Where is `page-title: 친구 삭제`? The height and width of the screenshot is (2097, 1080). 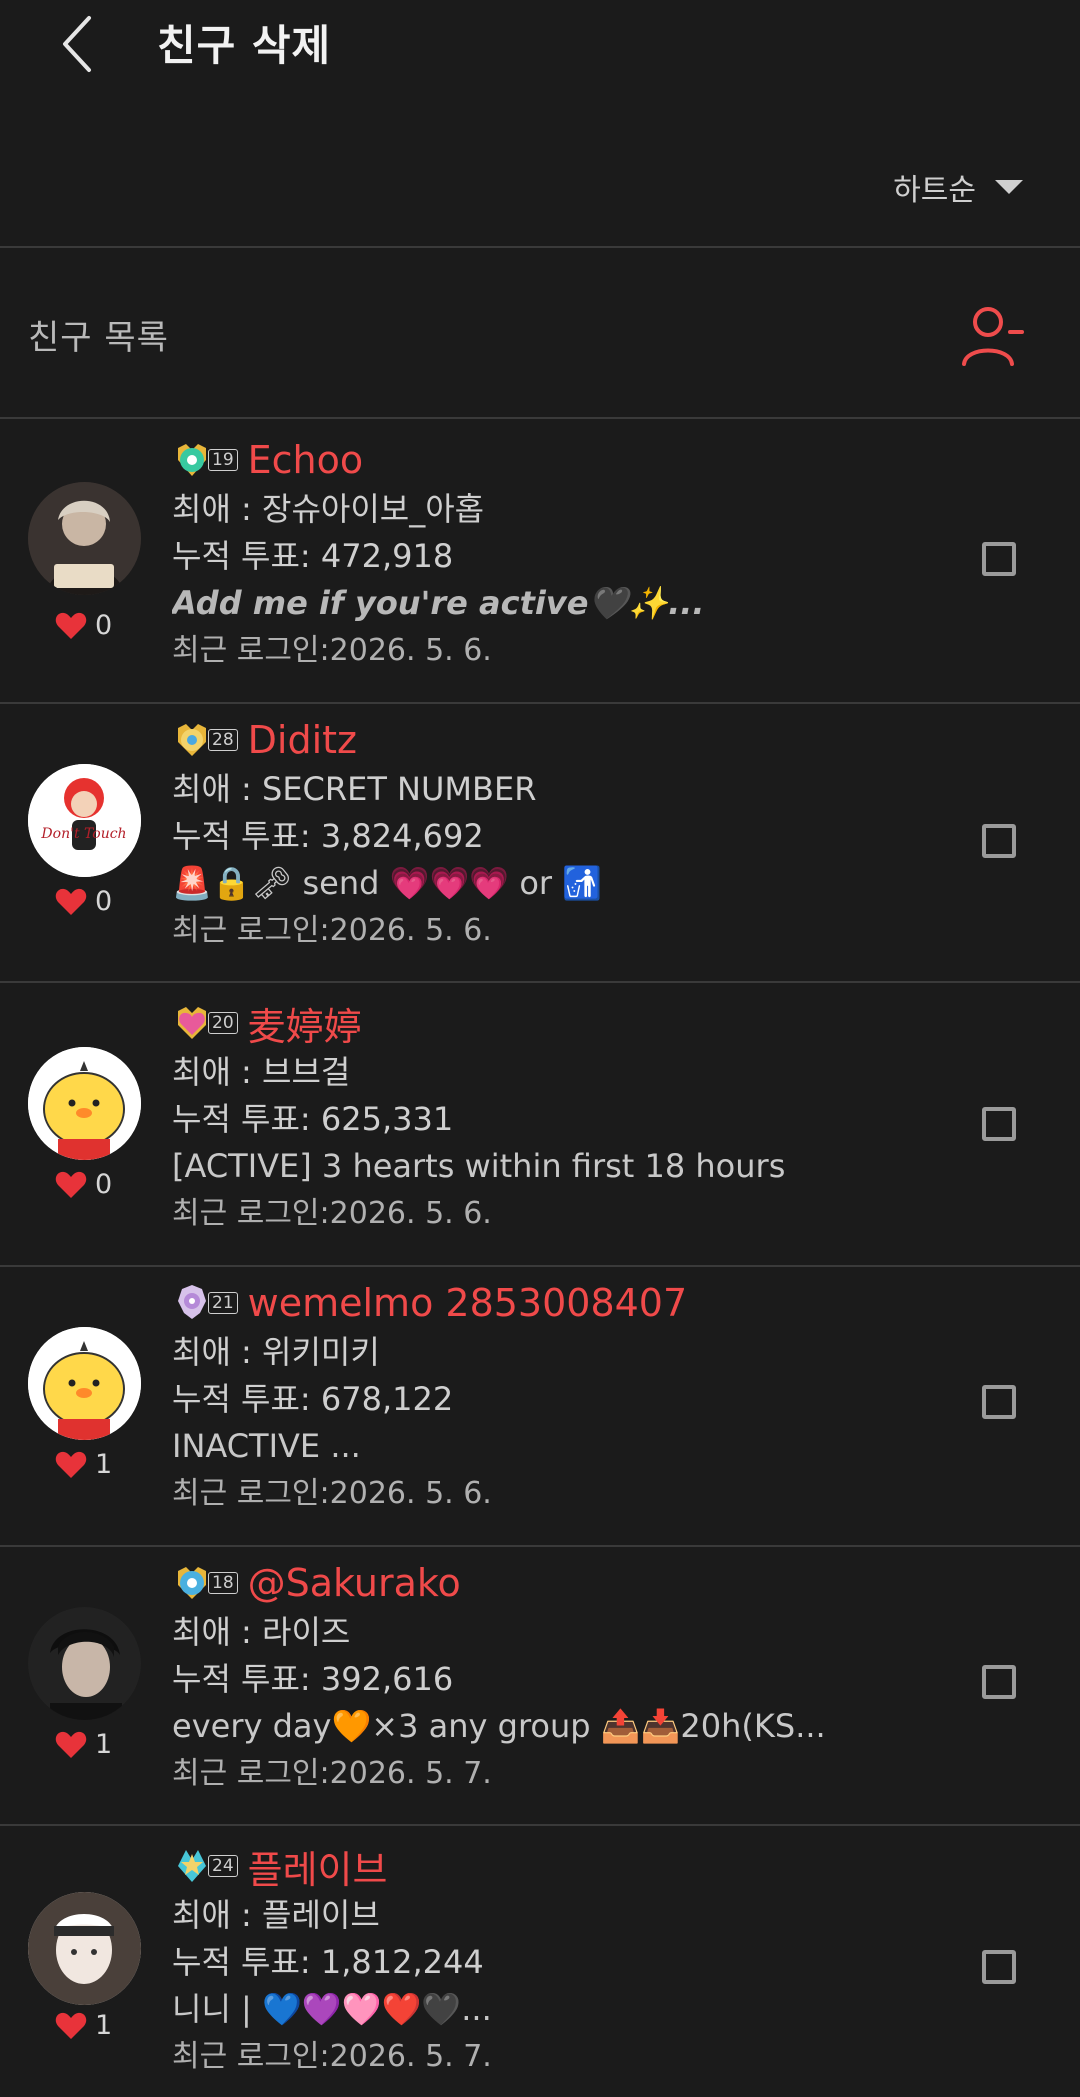
page-title: 친구 삭제 is located at coordinates (244, 45).